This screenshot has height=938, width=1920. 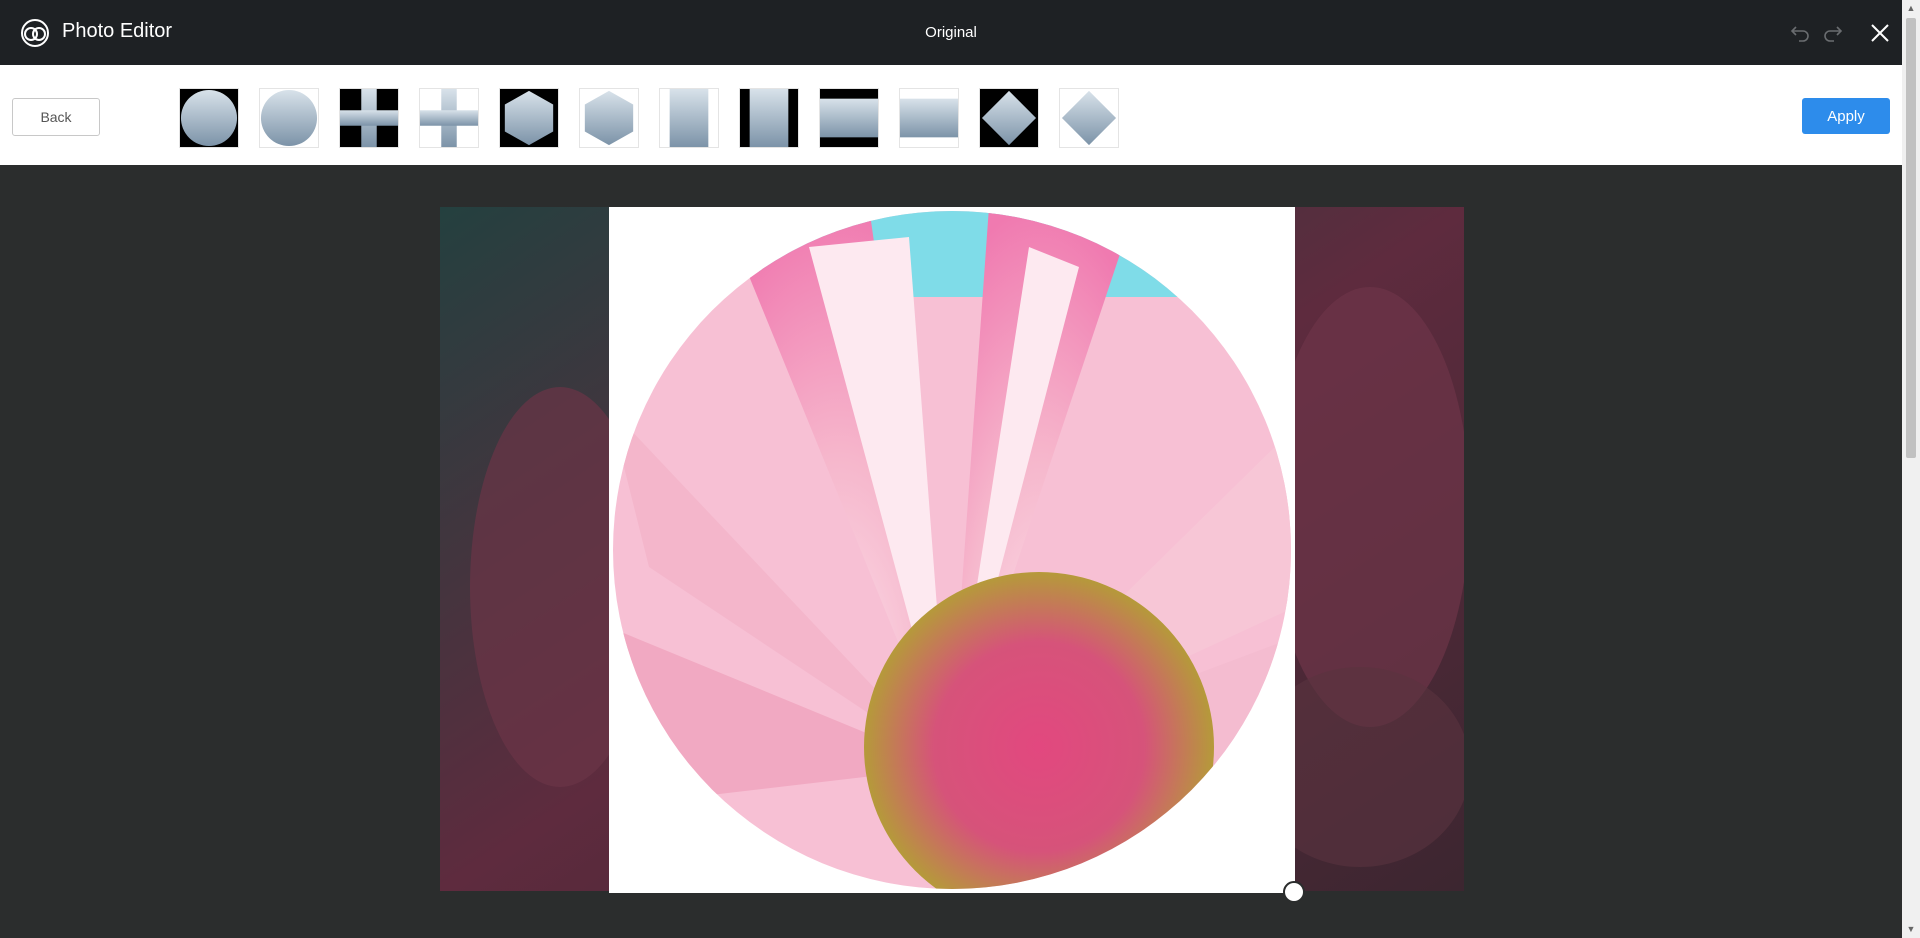 What do you see at coordinates (1911, 238) in the screenshot?
I see `scroll-thumb` at bounding box center [1911, 238].